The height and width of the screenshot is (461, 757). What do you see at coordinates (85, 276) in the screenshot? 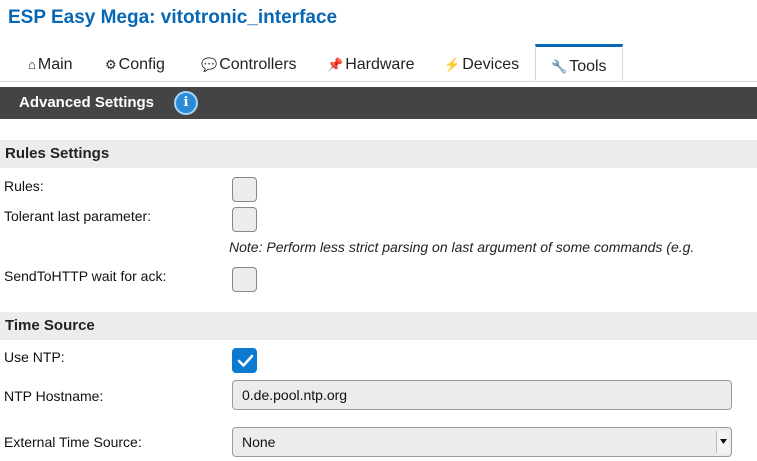
I see `sendtohttp-label: SendToHTTP wait for ack:` at bounding box center [85, 276].